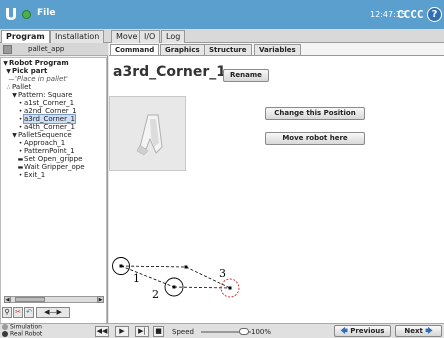 This screenshot has width=444, height=338. What do you see at coordinates (26, 14) in the screenshot?
I see `robot-status-icon` at bounding box center [26, 14].